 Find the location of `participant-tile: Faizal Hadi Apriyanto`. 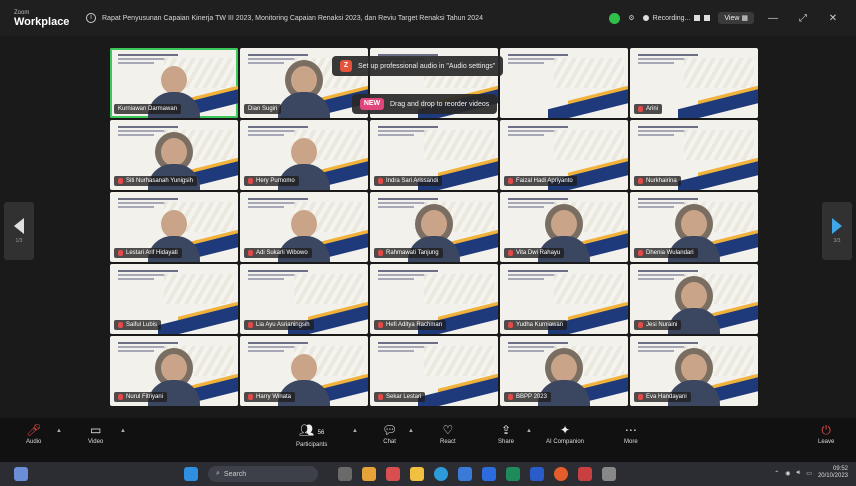

participant-tile: Faizal Hadi Apriyanto is located at coordinates (564, 155).